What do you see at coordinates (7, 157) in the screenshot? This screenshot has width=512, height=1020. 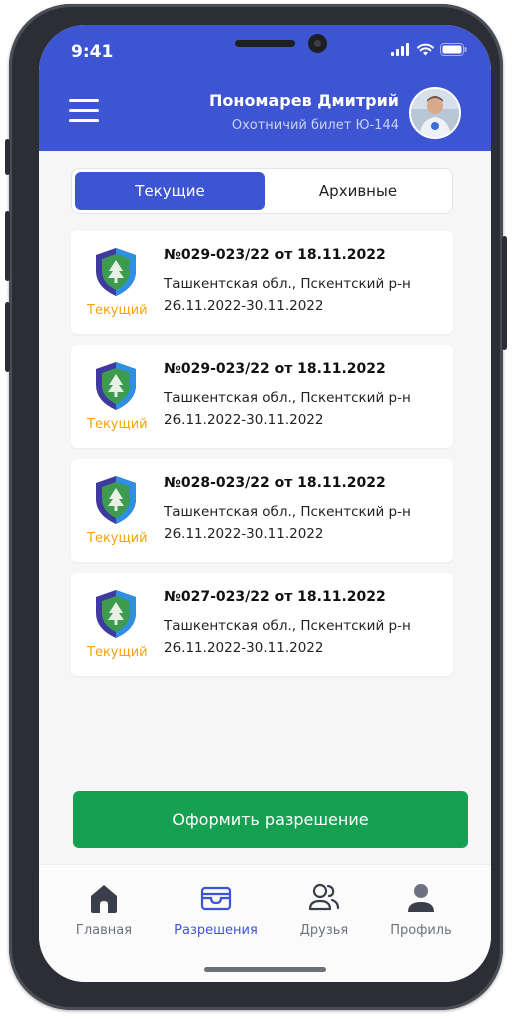 I see `mute-switch` at bounding box center [7, 157].